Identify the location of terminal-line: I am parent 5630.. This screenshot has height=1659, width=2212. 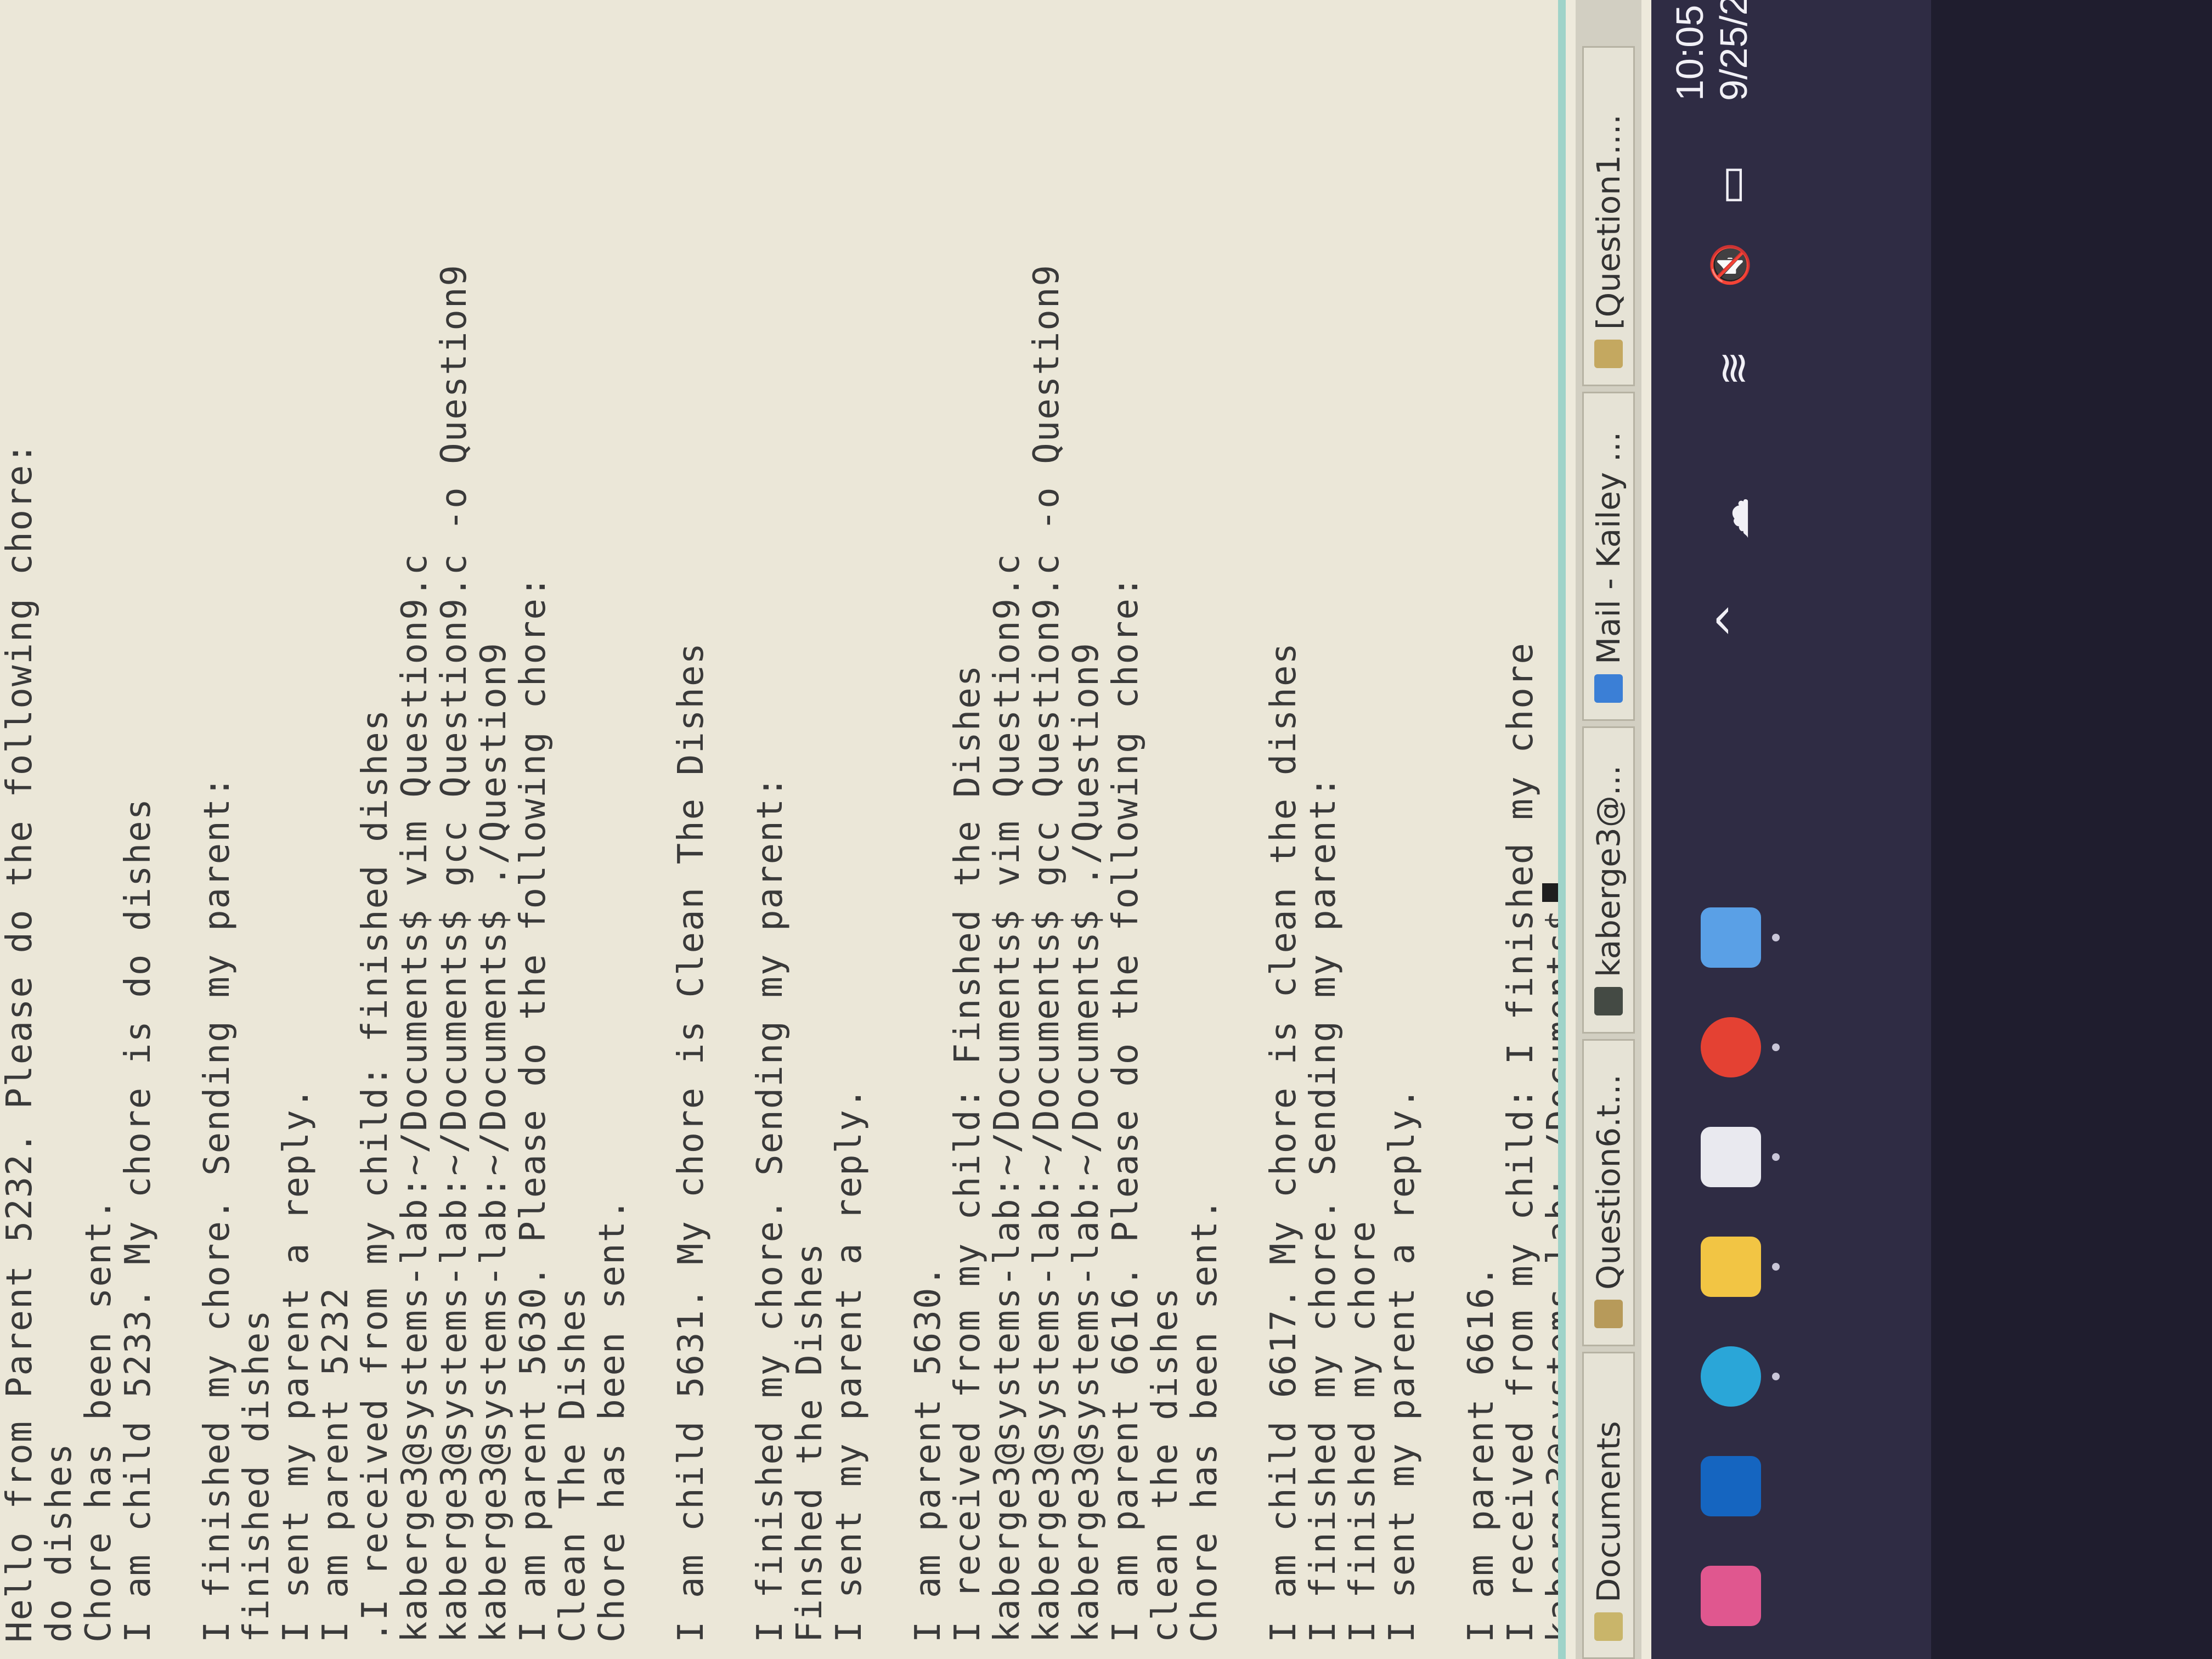
(928, 1453).